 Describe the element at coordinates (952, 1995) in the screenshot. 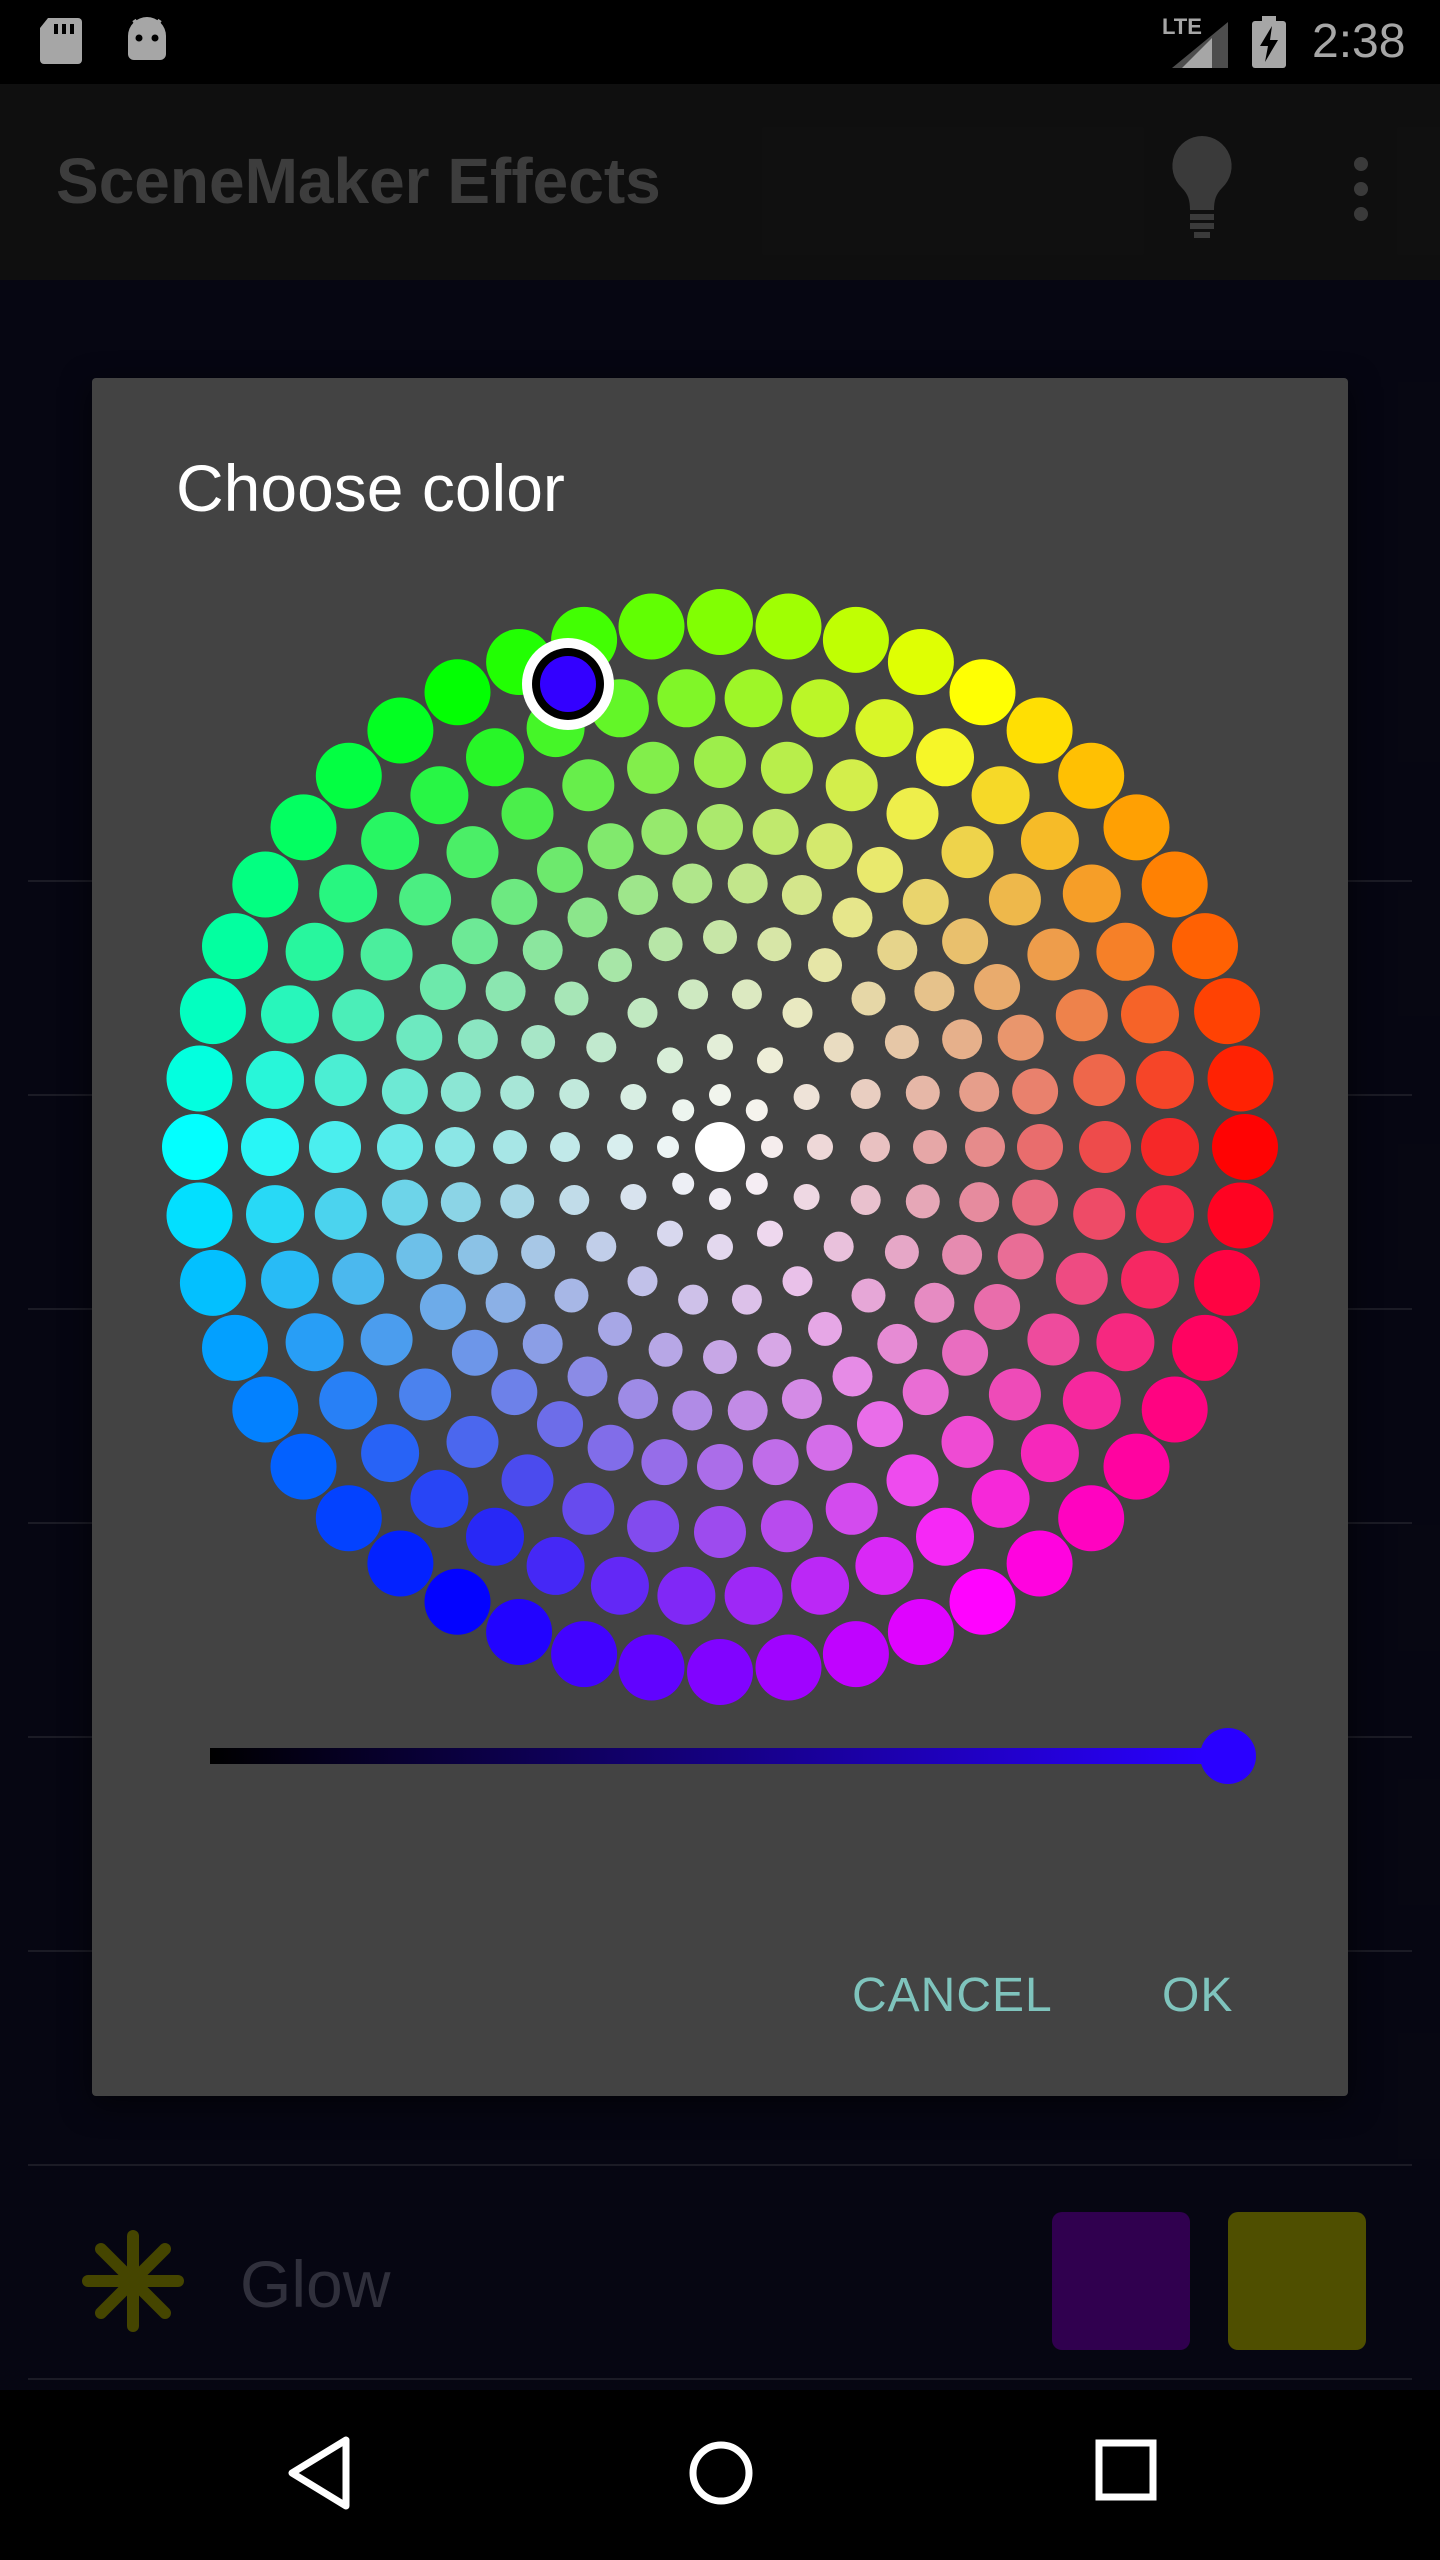

I see `cancel-button: CANCEL` at that location.